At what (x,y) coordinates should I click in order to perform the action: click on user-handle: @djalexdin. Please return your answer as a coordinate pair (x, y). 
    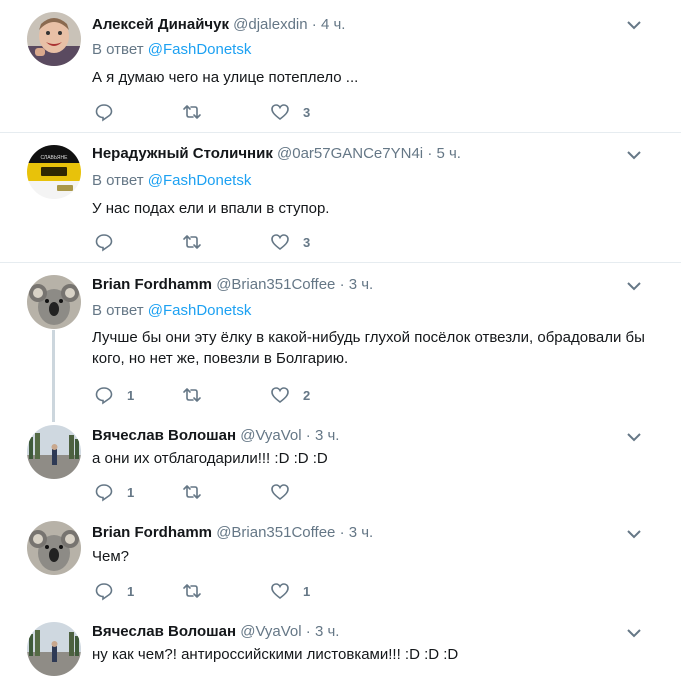
    Looking at the image, I should click on (270, 24).